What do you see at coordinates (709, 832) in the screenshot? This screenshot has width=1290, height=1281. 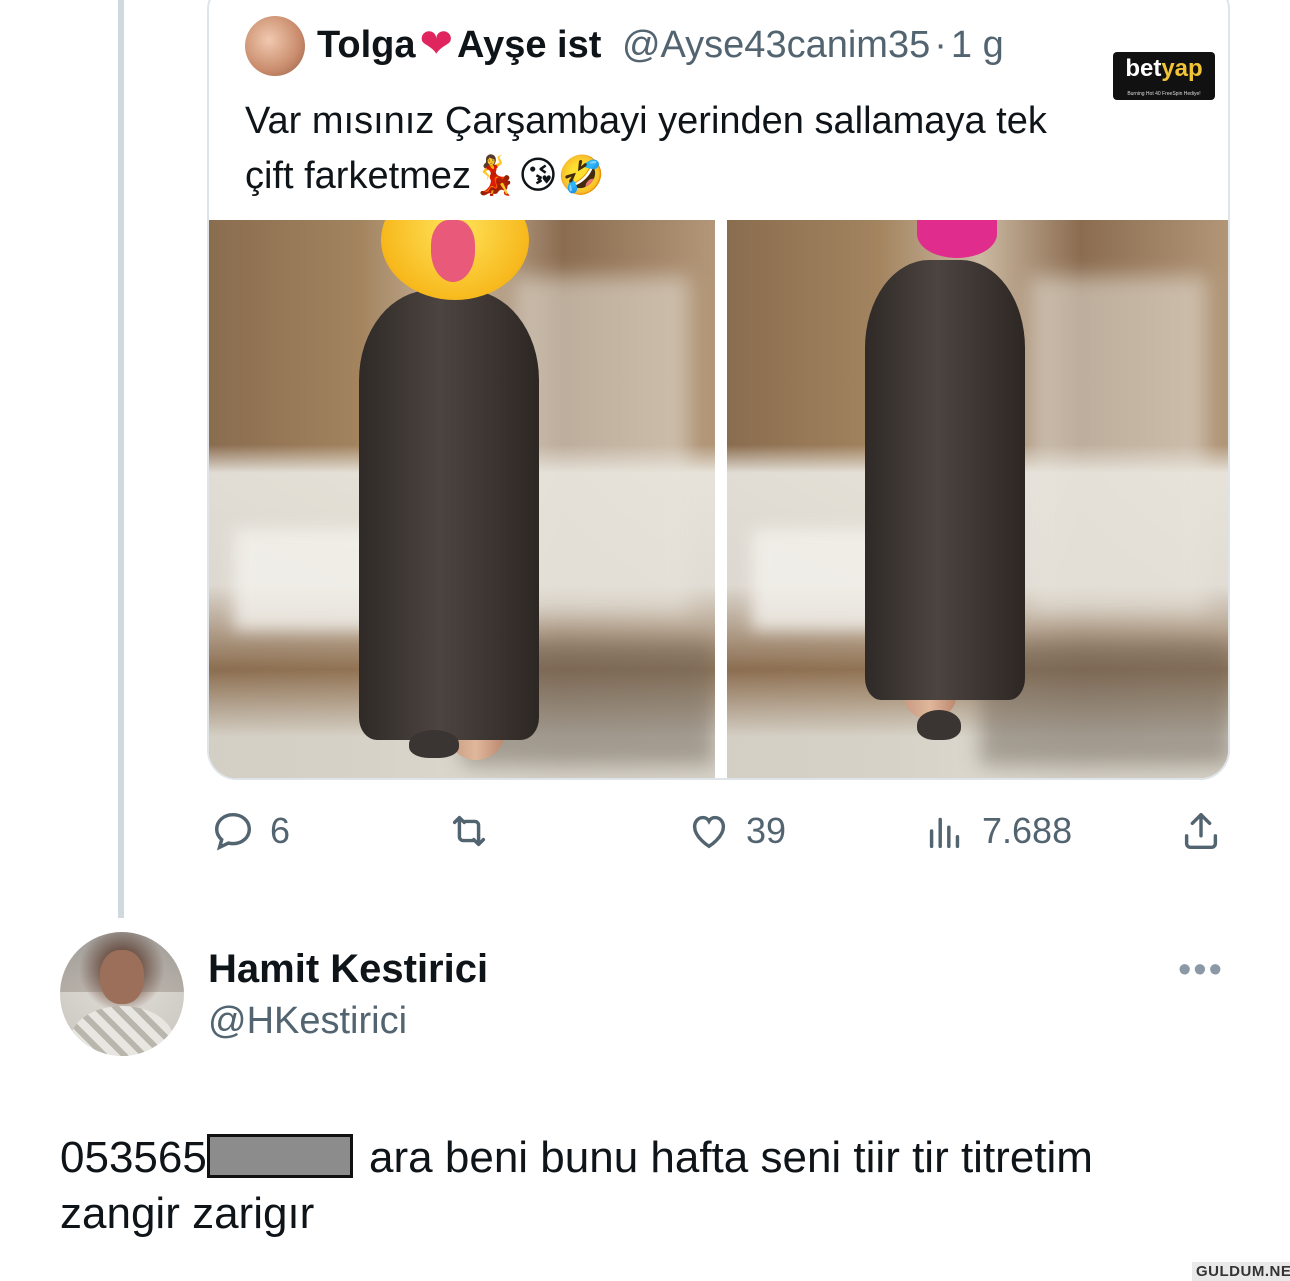 I see `heart-icon` at bounding box center [709, 832].